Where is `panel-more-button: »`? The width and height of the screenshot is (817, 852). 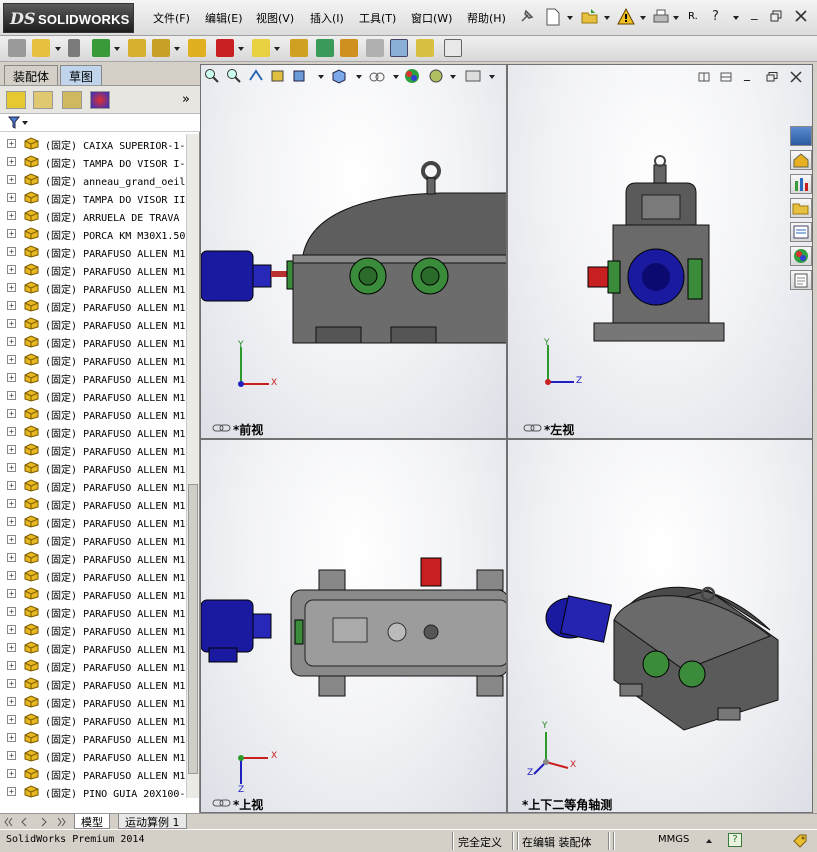 panel-more-button: » is located at coordinates (186, 99).